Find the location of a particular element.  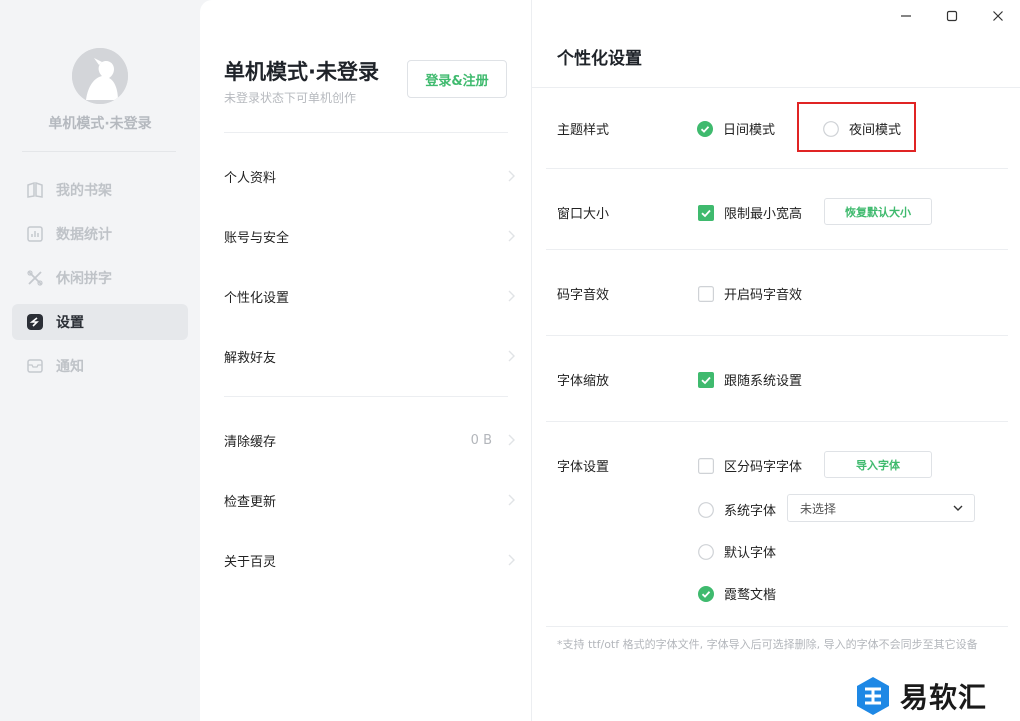

system-font-radio: 系统字体 is located at coordinates (737, 509).